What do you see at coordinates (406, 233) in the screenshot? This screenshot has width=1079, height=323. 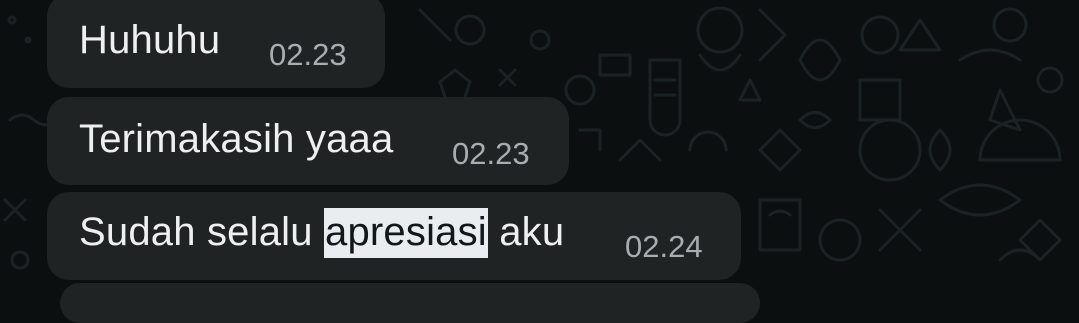 I see `selected-text: apresiasi` at bounding box center [406, 233].